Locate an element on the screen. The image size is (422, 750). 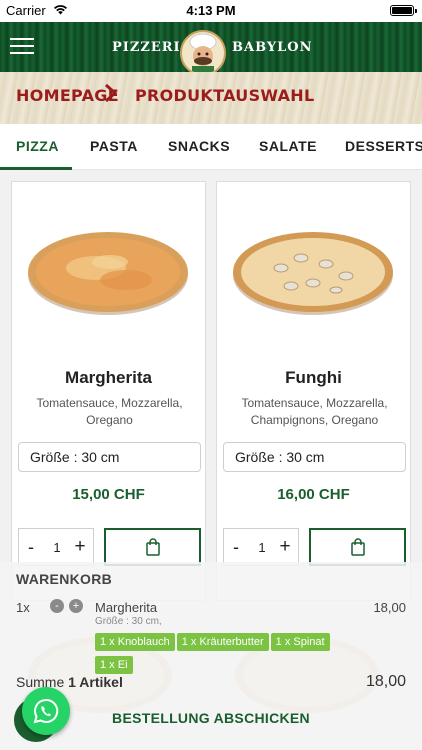
pizza-funghi-image is located at coordinates (313, 273).